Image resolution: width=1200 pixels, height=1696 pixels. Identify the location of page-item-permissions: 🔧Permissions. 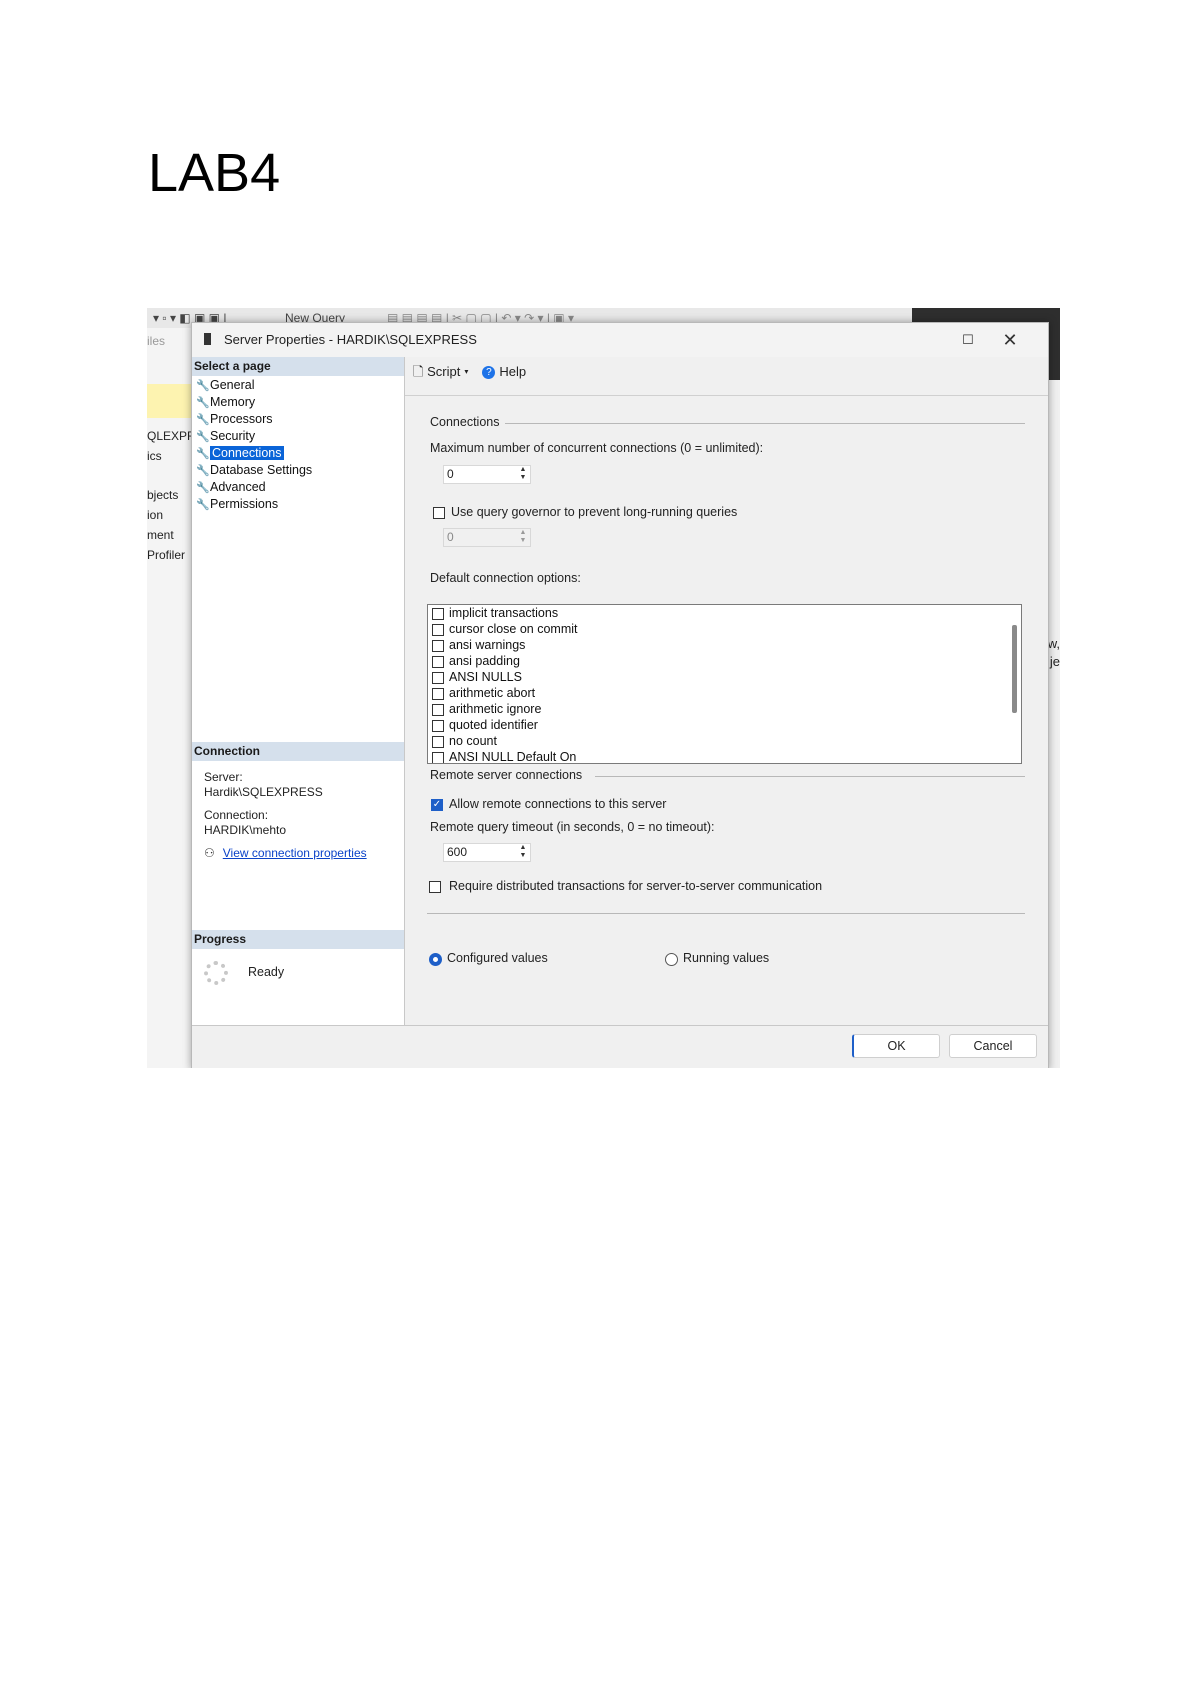
(254, 504).